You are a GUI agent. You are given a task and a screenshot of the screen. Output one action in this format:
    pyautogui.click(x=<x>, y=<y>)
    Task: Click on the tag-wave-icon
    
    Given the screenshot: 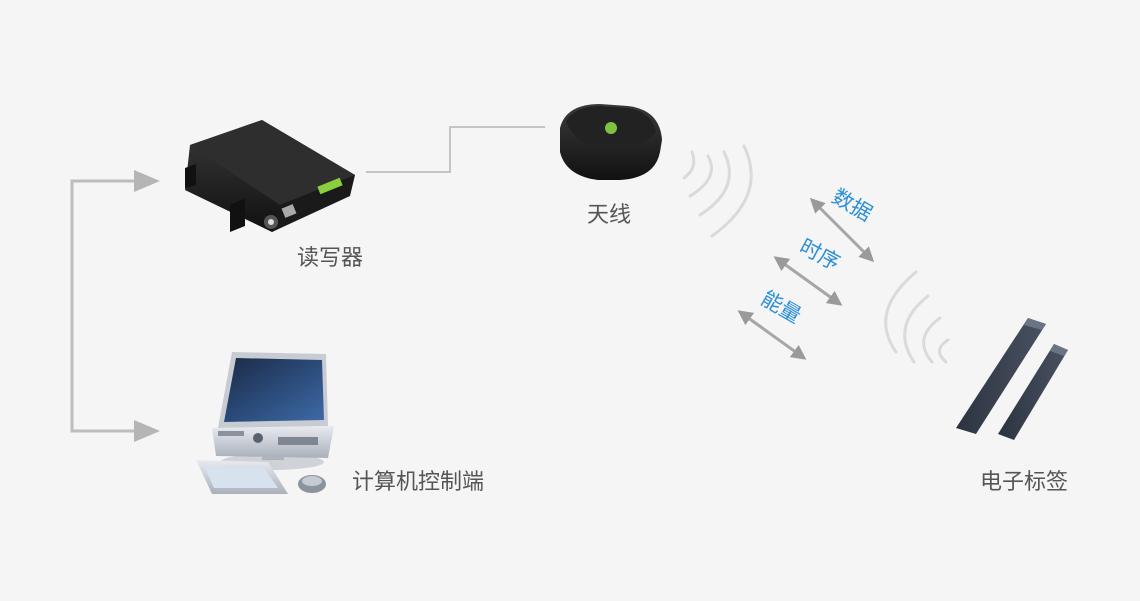 What is the action you would take?
    pyautogui.click(x=917, y=317)
    